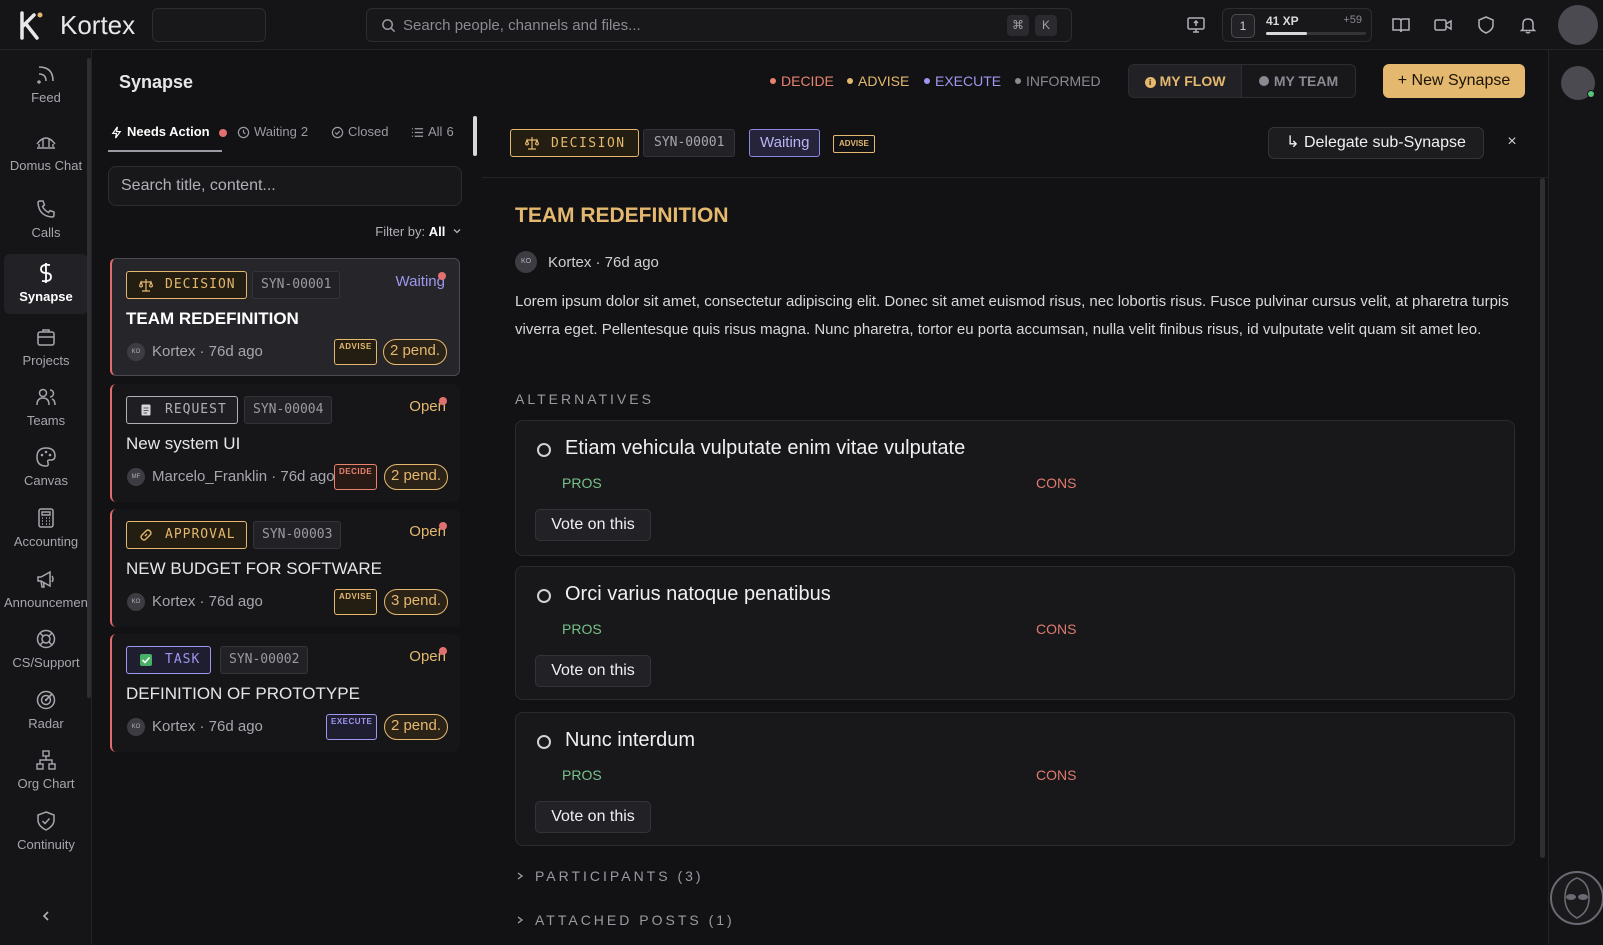 The image size is (1603, 945). What do you see at coordinates (46, 97) in the screenshot?
I see `sidebar-item-label: Feed` at bounding box center [46, 97].